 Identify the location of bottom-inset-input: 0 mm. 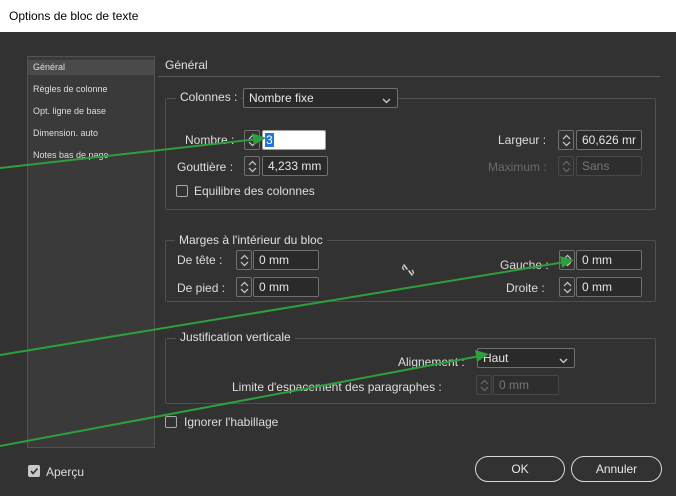
(286, 287).